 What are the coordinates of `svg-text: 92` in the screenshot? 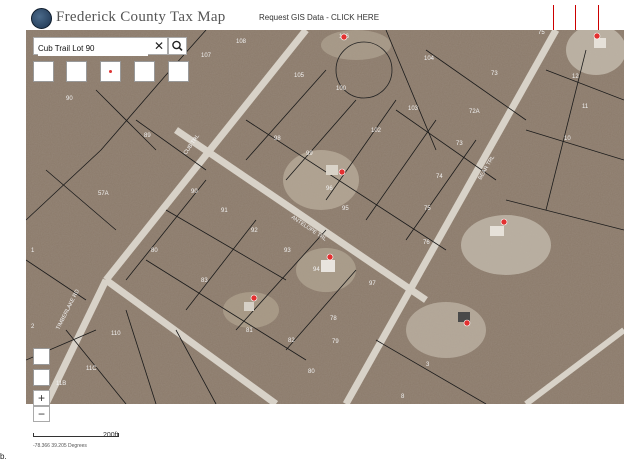 It's located at (254, 231).